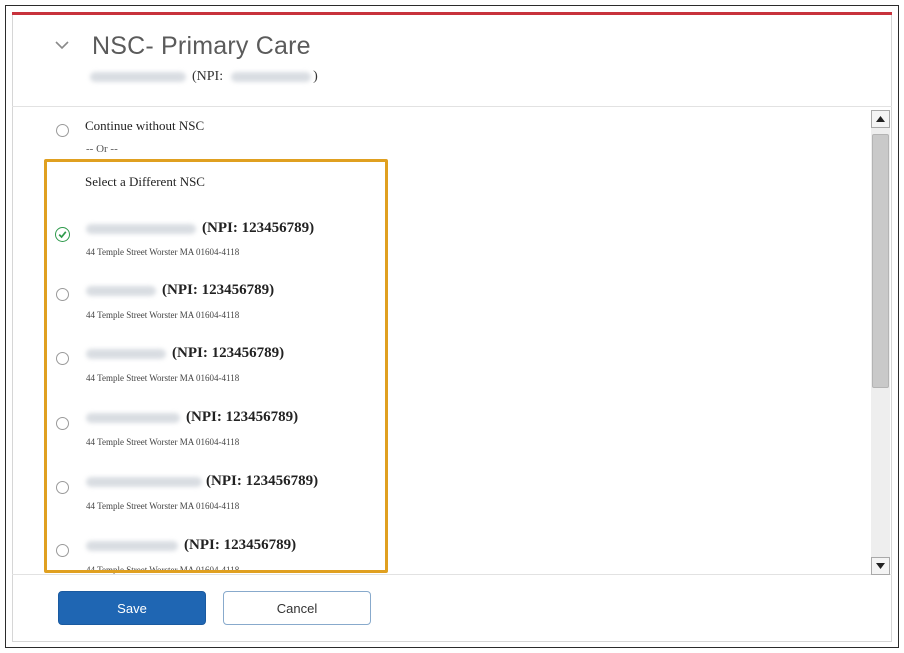 Image resolution: width=904 pixels, height=653 pixels. Describe the element at coordinates (880, 119) in the screenshot. I see `arrow-up-icon` at that location.